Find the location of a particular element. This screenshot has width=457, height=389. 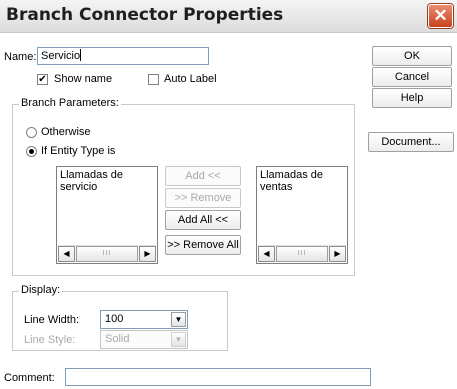

line-style-dropdown: Solid ▼ is located at coordinates (144, 339).